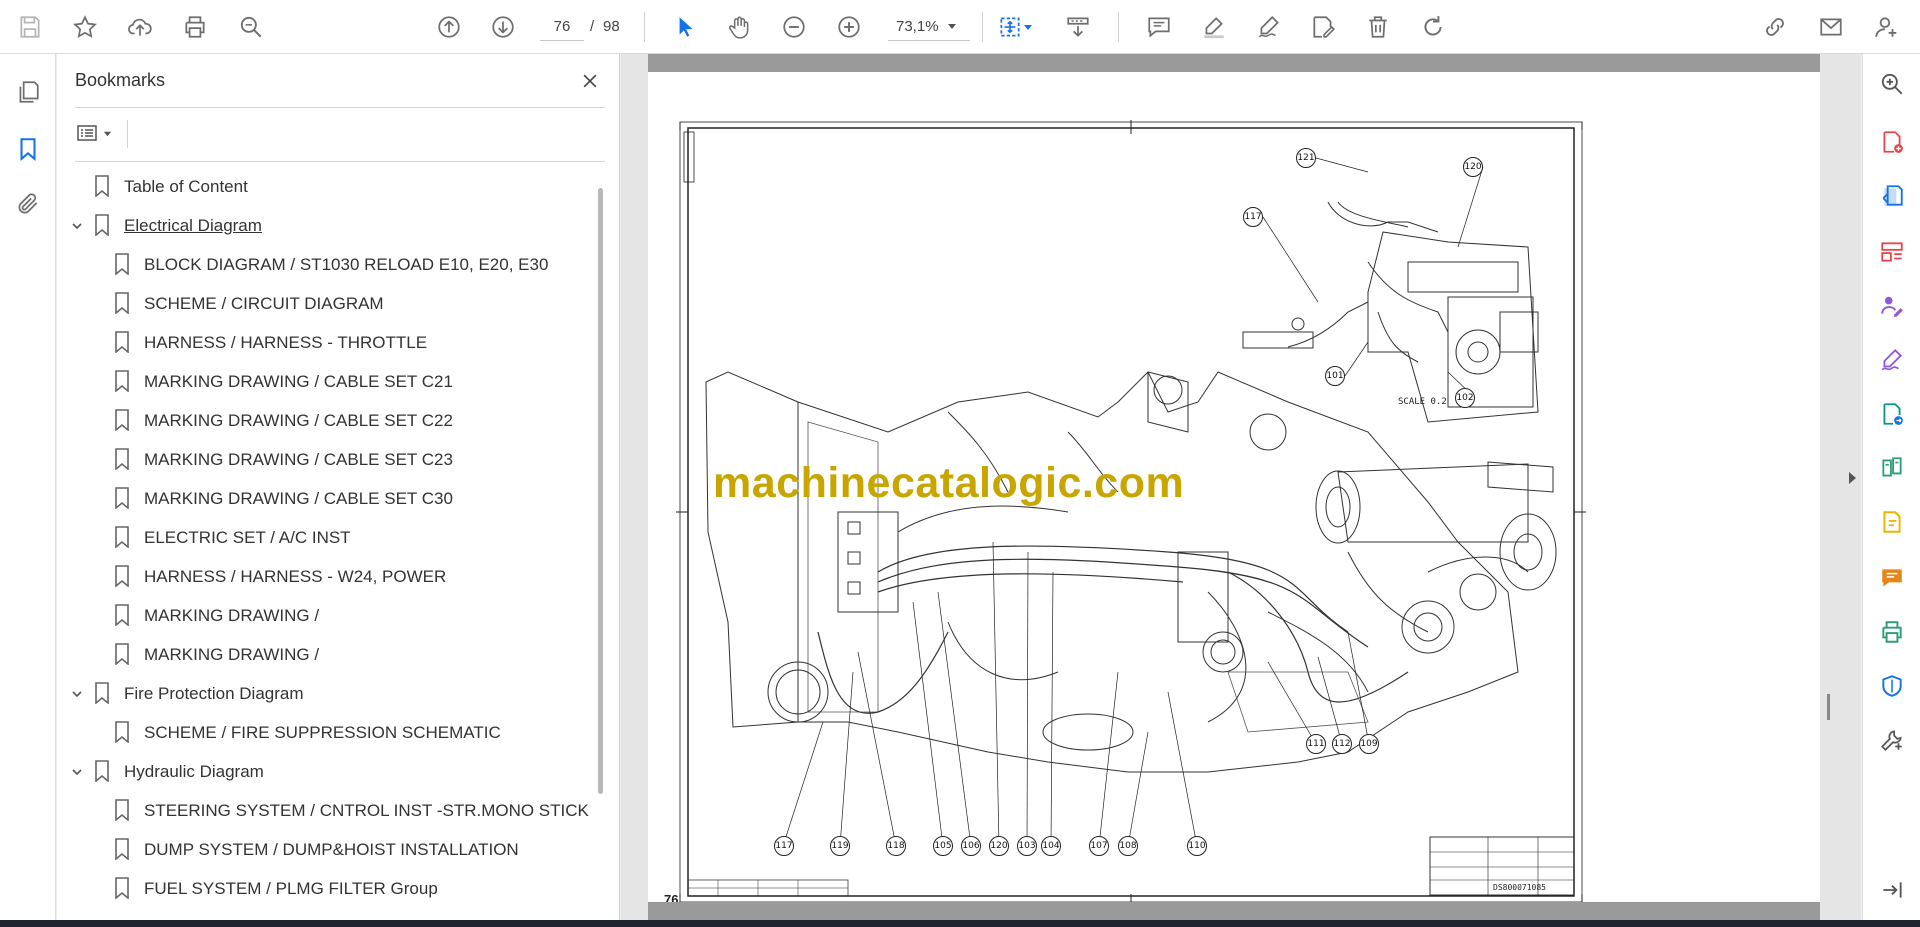 The image size is (1920, 927). What do you see at coordinates (327, 732) in the screenshot?
I see `bookmark-item: SCHEME / FIRE SUPPRESSION SCHEMATIC` at bounding box center [327, 732].